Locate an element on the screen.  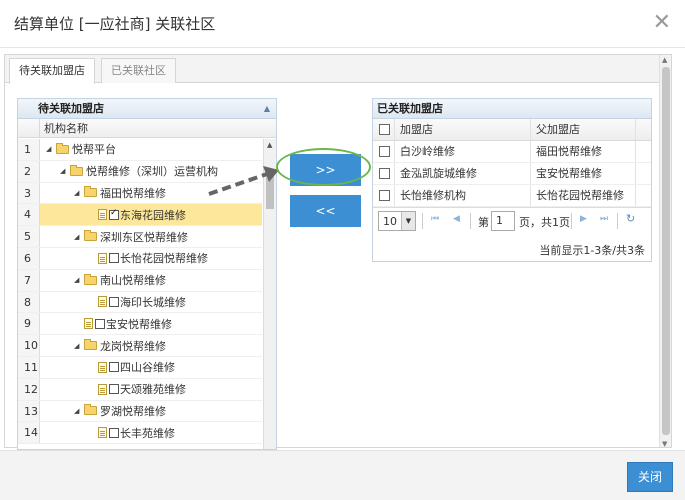
annotation-arrow-icon is located at coordinates (243, 181).